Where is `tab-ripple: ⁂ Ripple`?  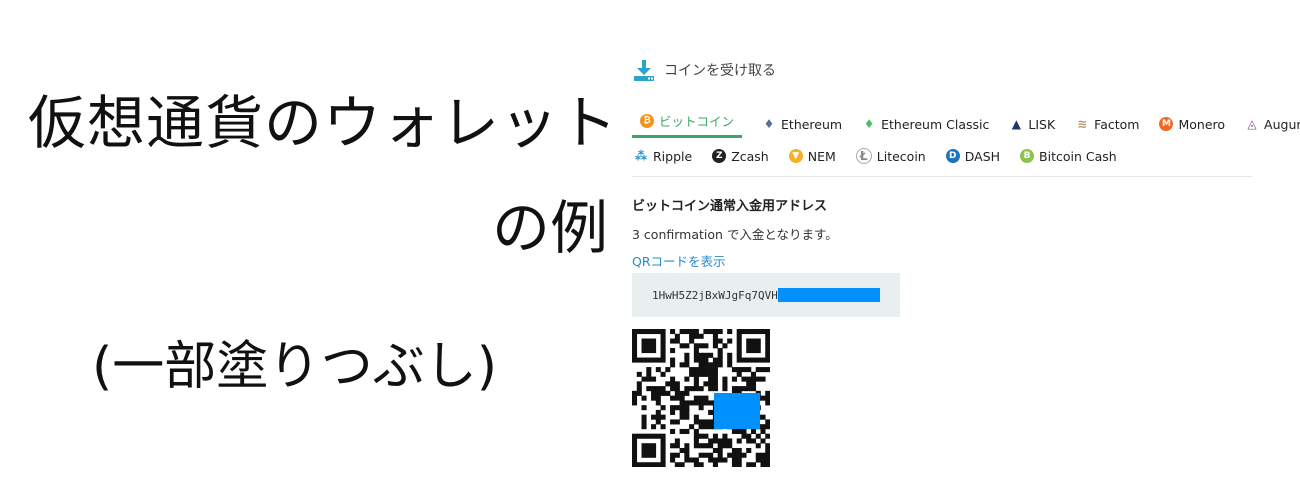
tab-ripple: ⁂ Ripple is located at coordinates (663, 156).